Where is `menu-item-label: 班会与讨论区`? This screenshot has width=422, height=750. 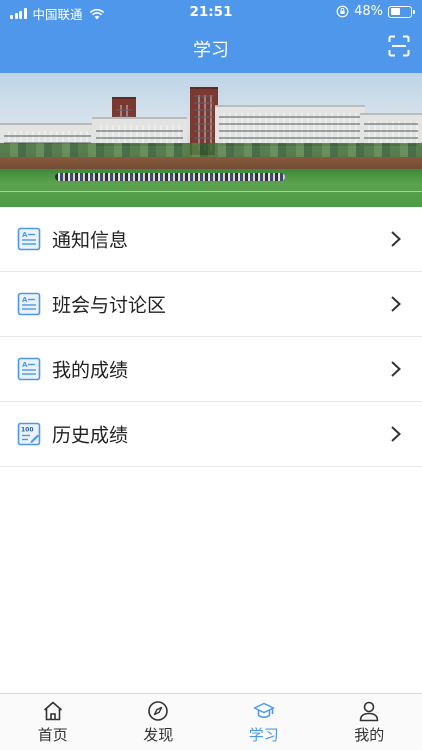 menu-item-label: 班会与讨论区 is located at coordinates (109, 305).